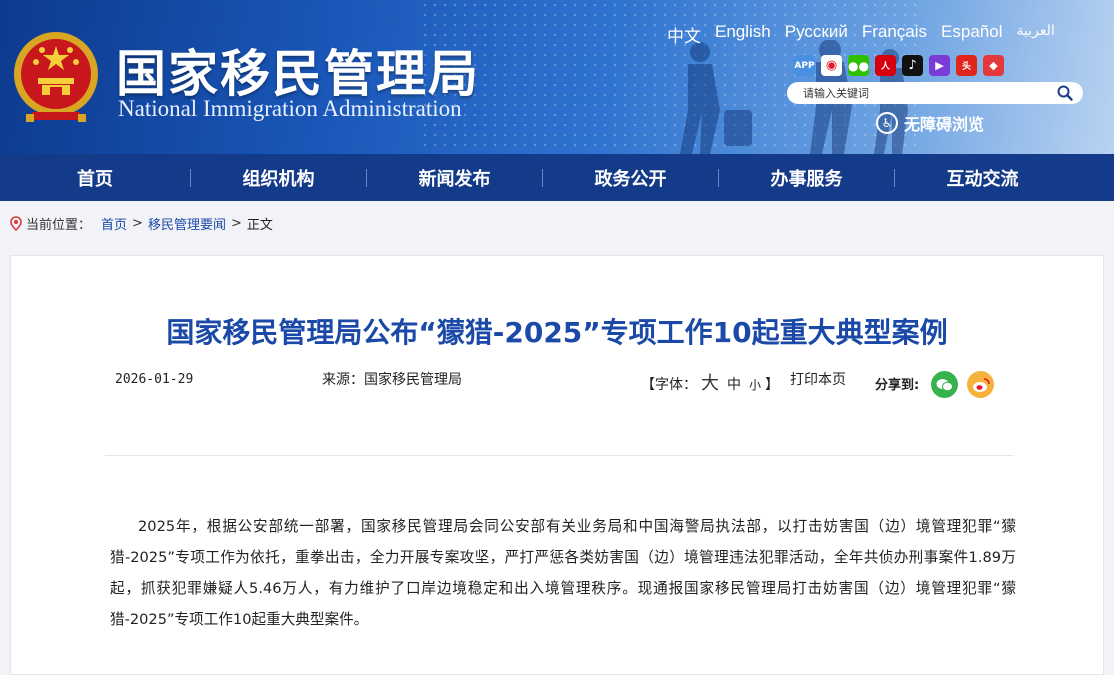  I want to click on renmin-icon: 人, so click(885, 65).